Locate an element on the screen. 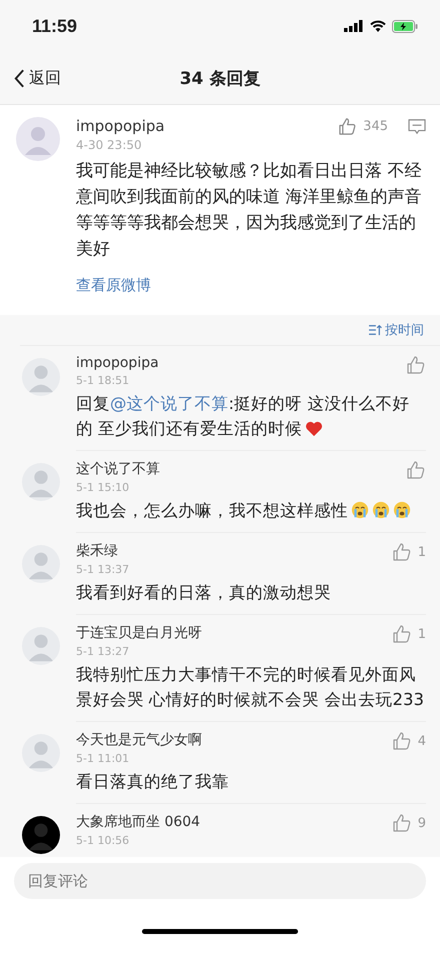 Image resolution: width=440 pixels, height=953 pixels. comment-text: 回复@这个说了不算:挺好的呀 这没什么不好的 至少我们还有爱生活的时候 is located at coordinates (243, 416).